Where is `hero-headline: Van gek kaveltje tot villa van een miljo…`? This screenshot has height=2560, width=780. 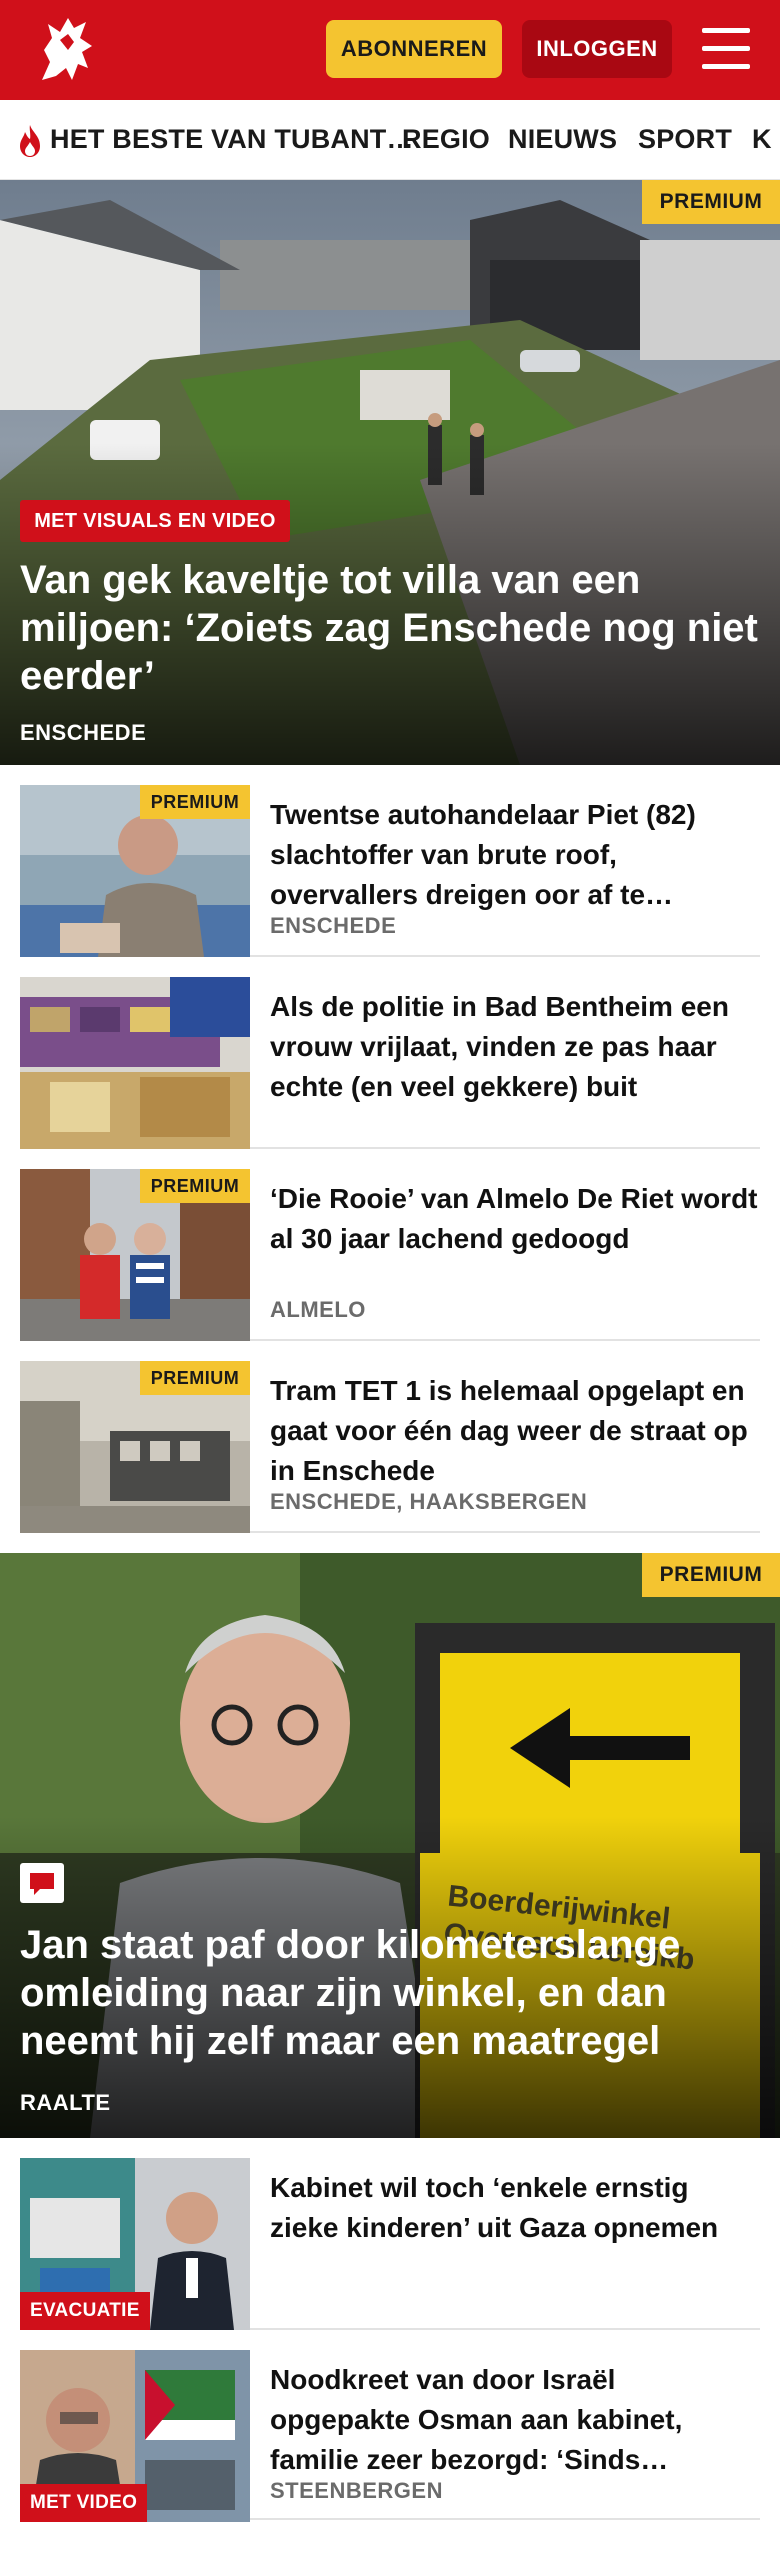 hero-headline: Van gek kaveltje tot villa van een miljo… is located at coordinates (390, 628).